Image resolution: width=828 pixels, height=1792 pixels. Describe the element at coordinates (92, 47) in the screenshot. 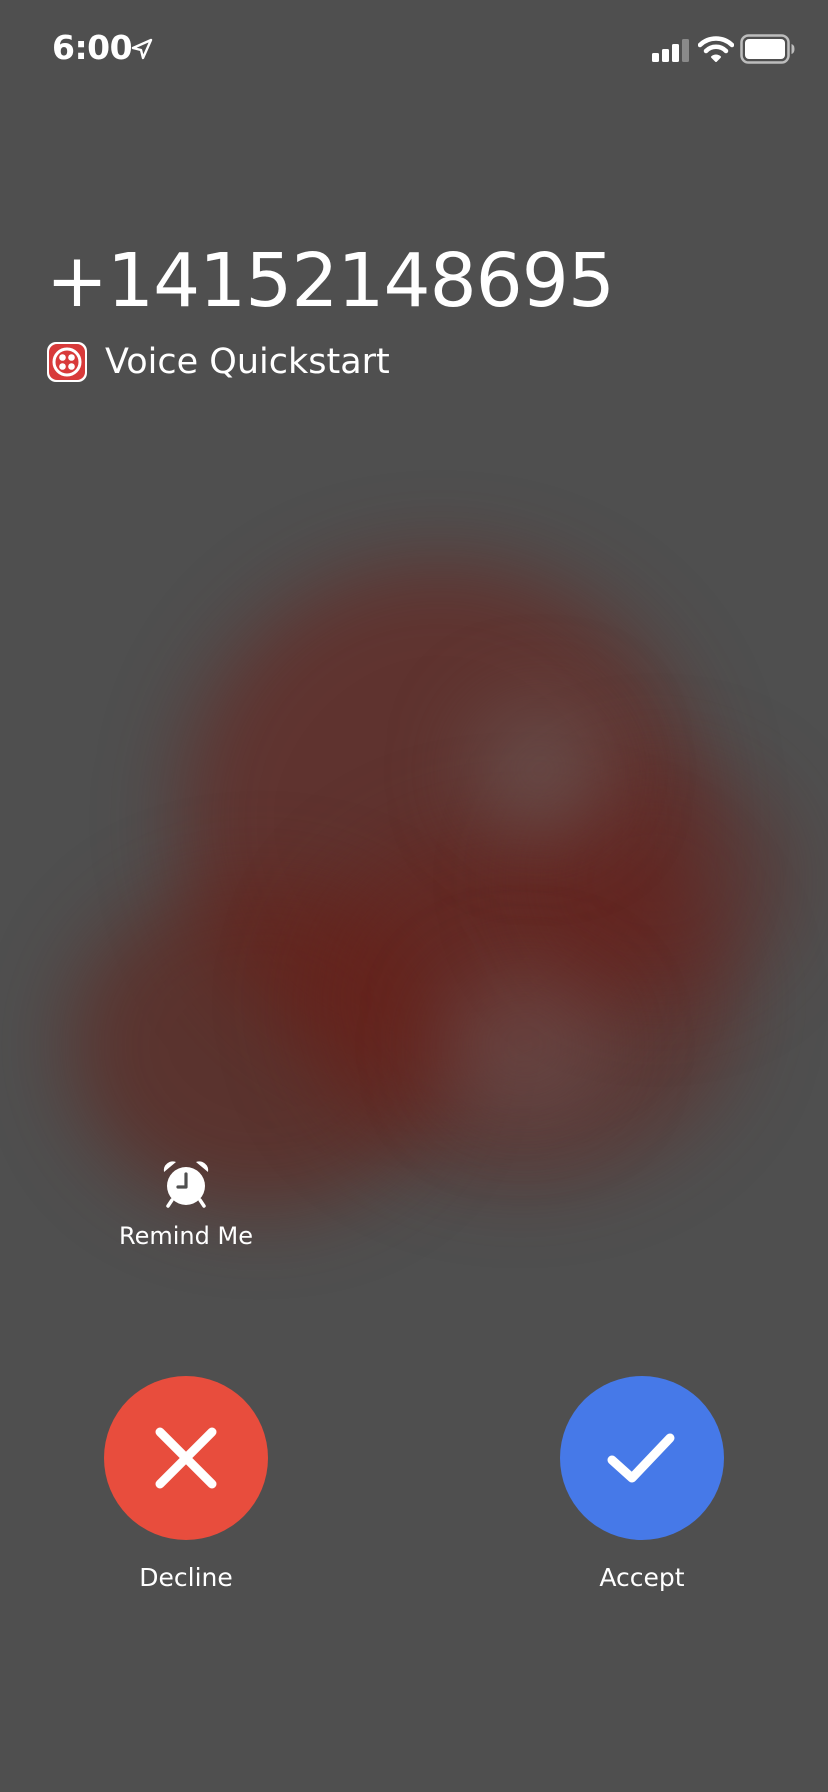

I see `status-time: 6:00` at that location.